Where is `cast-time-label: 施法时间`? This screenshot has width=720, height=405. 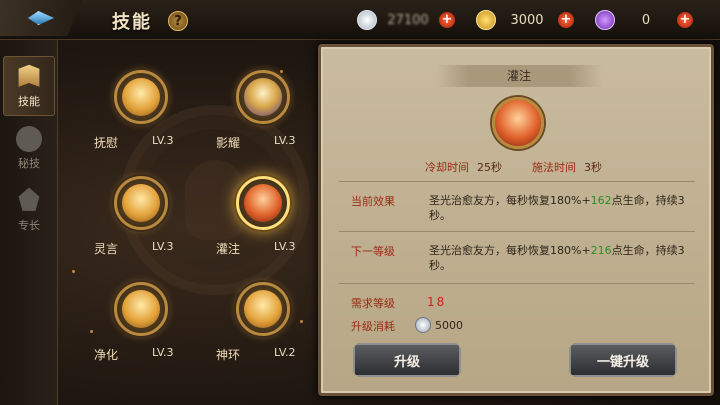 cast-time-label: 施法时间 is located at coordinates (554, 167).